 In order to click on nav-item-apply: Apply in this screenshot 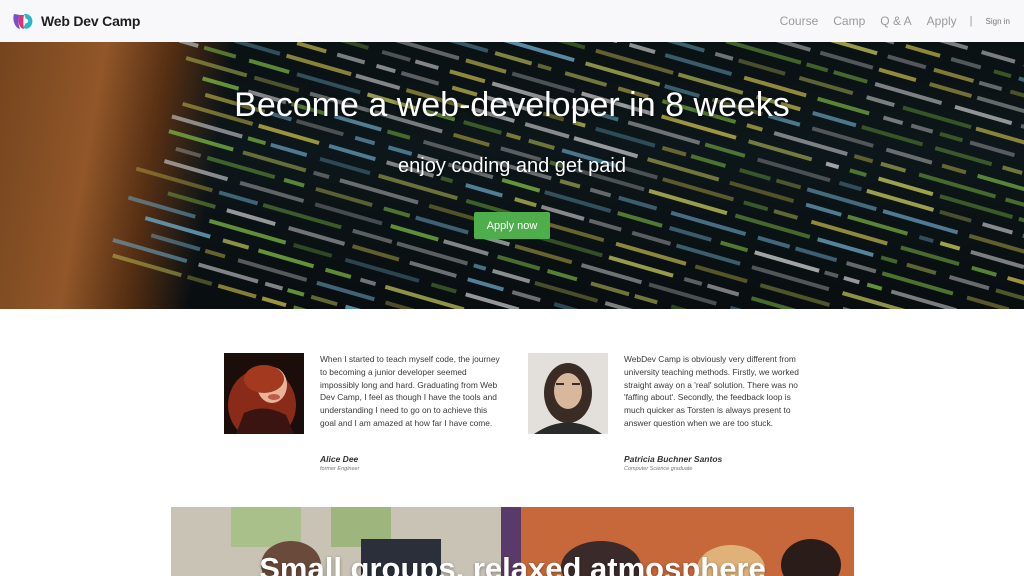, I will do `click(942, 21)`.